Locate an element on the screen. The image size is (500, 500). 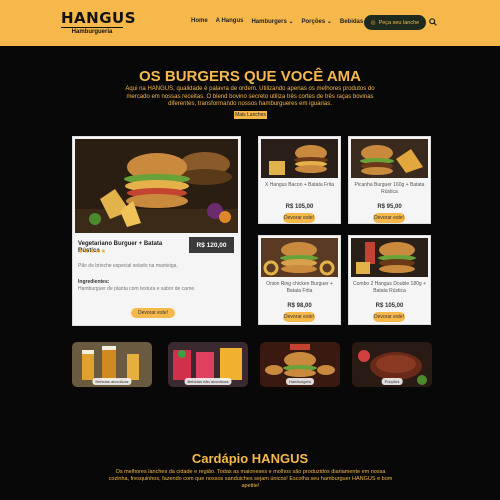
nav-hamburgers: Hamburgers ⌄ is located at coordinates (272, 21).